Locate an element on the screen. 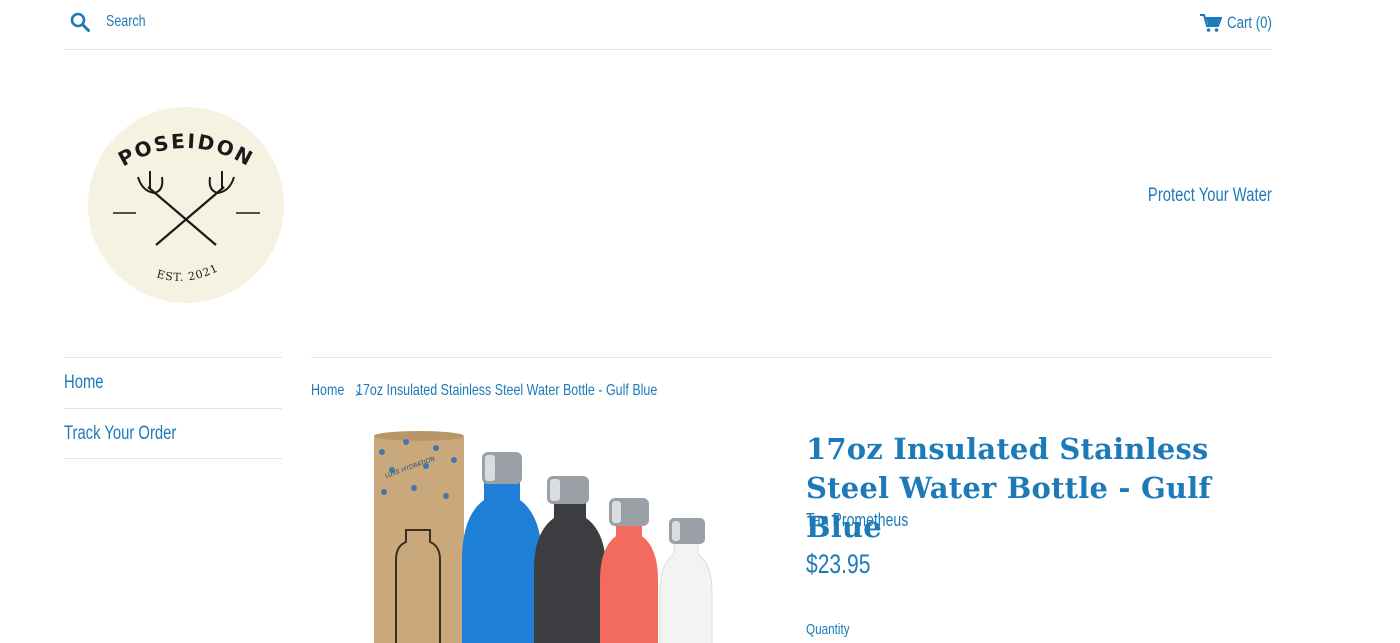 The width and height of the screenshot is (1400, 643). search-button is located at coordinates (80, 24).